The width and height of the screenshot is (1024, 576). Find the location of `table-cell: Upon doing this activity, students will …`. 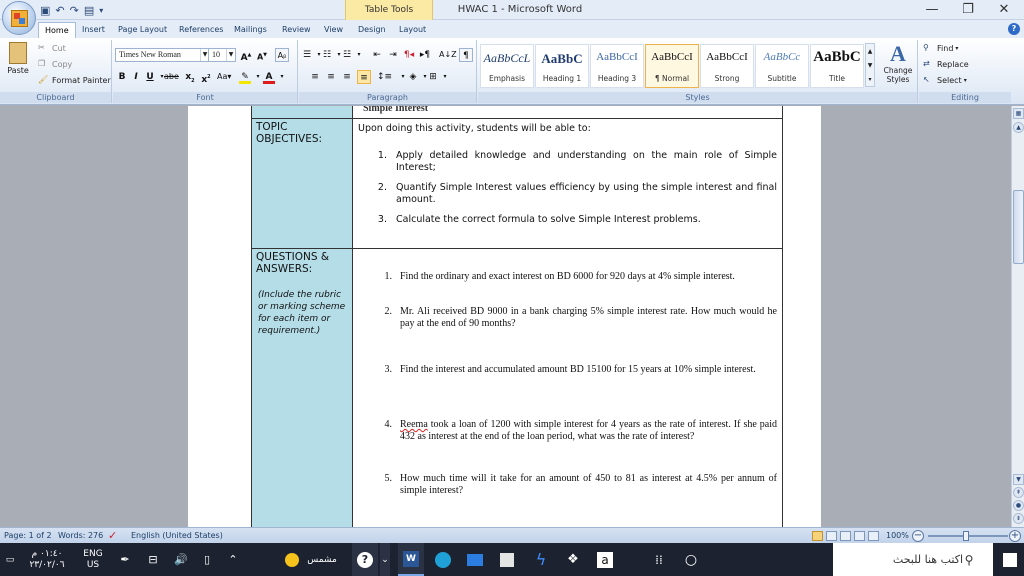

table-cell: Upon doing this activity, students will … is located at coordinates (567, 183).